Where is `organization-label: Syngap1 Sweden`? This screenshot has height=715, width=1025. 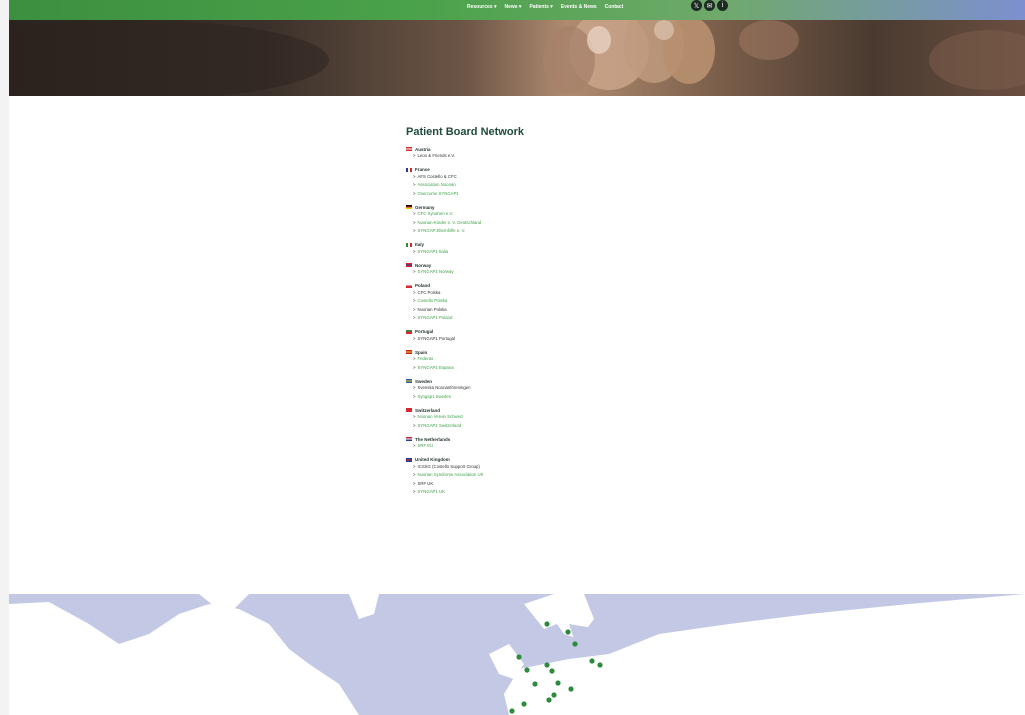 organization-label: Syngap1 Sweden is located at coordinates (434, 396).